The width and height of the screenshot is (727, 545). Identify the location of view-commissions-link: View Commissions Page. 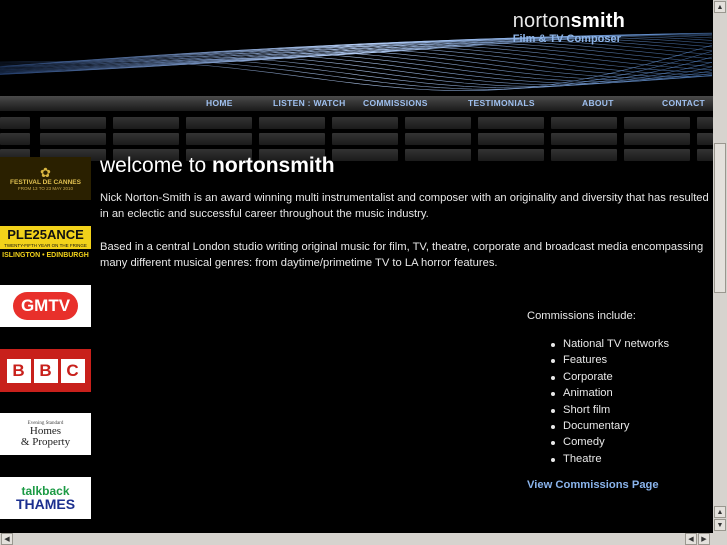
(593, 485).